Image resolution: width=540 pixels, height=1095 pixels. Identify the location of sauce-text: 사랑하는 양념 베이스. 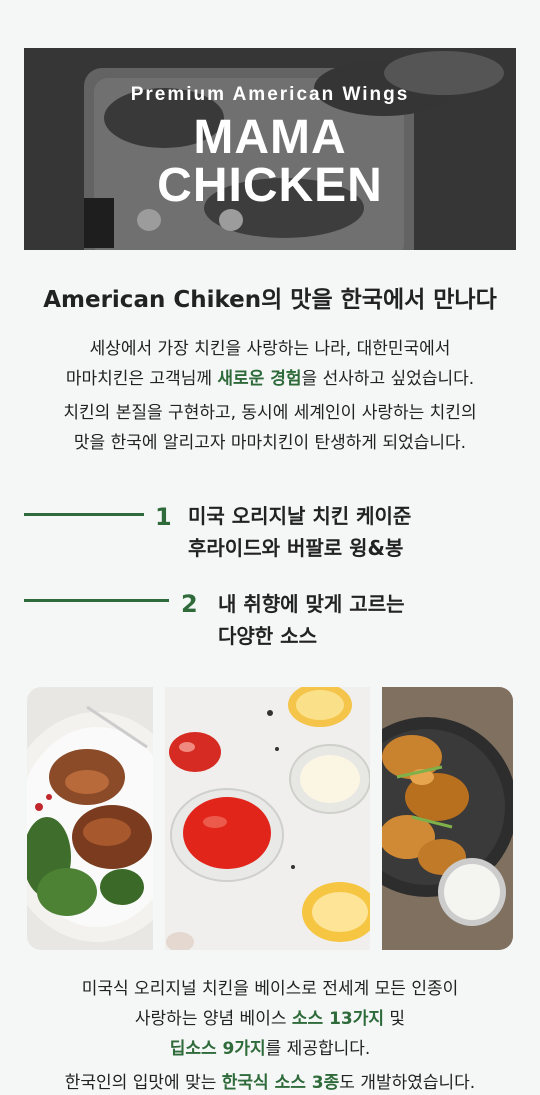
(213, 1019).